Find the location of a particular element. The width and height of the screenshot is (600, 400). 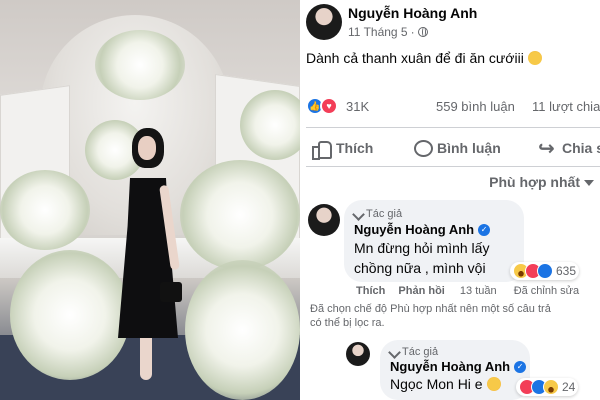

comment-author-name: Nguyễn Hoàng Anh ✓ is located at coordinates (422, 229).